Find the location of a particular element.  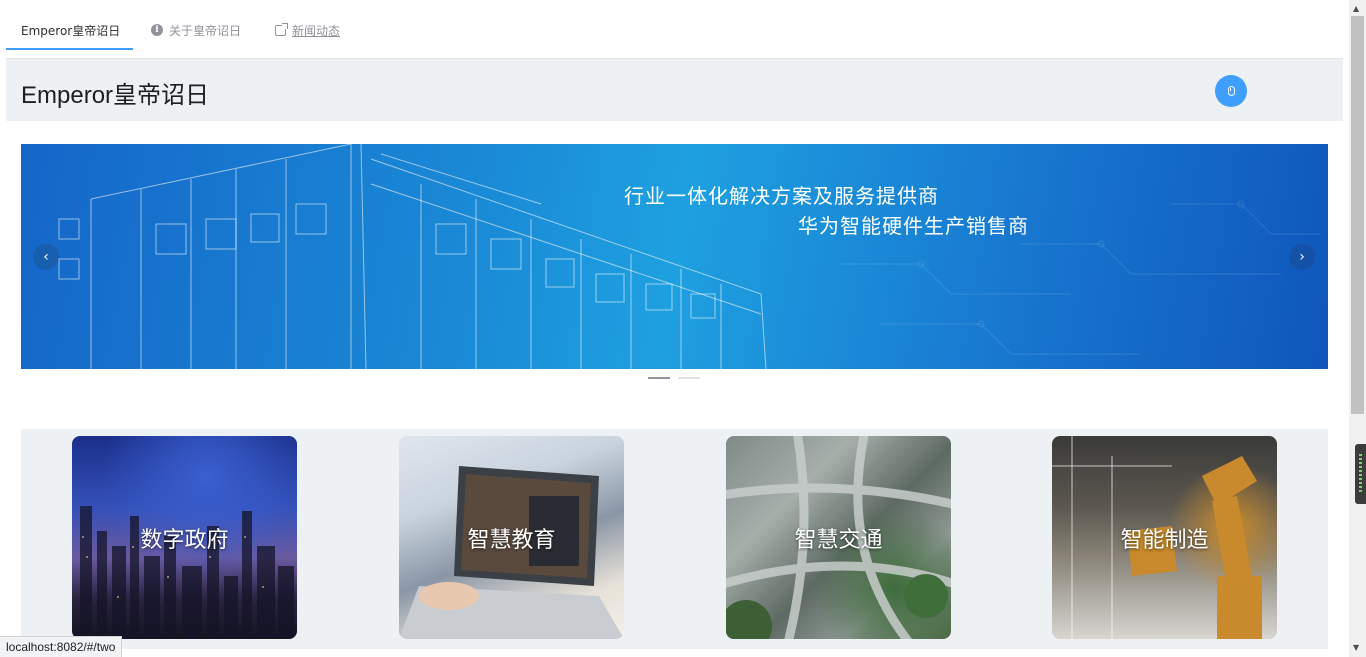

tab-news: 新闻动态 is located at coordinates (307, 30).